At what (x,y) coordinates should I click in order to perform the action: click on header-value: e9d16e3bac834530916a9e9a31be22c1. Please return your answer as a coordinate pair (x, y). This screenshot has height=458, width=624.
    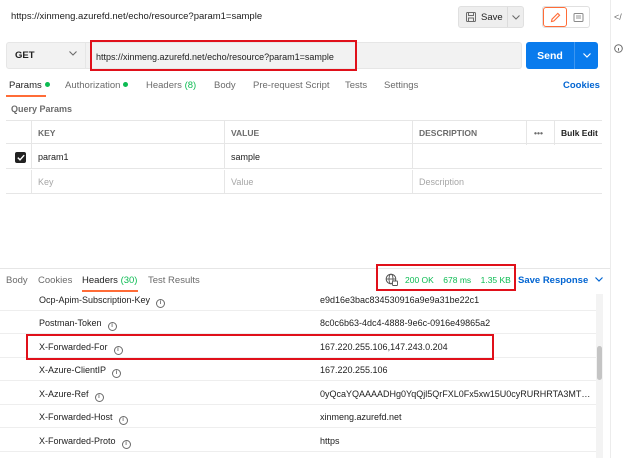
    Looking at the image, I should click on (400, 300).